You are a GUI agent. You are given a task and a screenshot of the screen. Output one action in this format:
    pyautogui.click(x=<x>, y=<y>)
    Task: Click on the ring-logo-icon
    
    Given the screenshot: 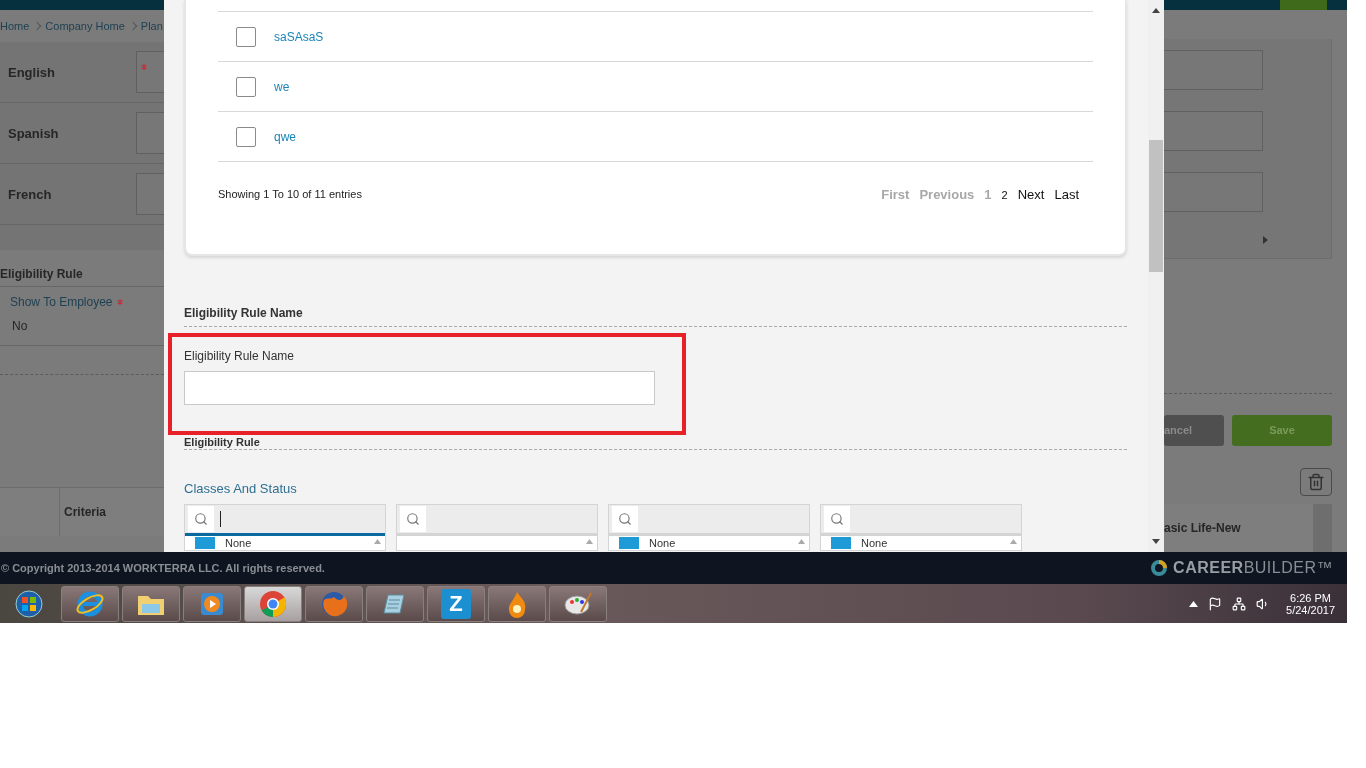 What is the action you would take?
    pyautogui.click(x=1159, y=568)
    